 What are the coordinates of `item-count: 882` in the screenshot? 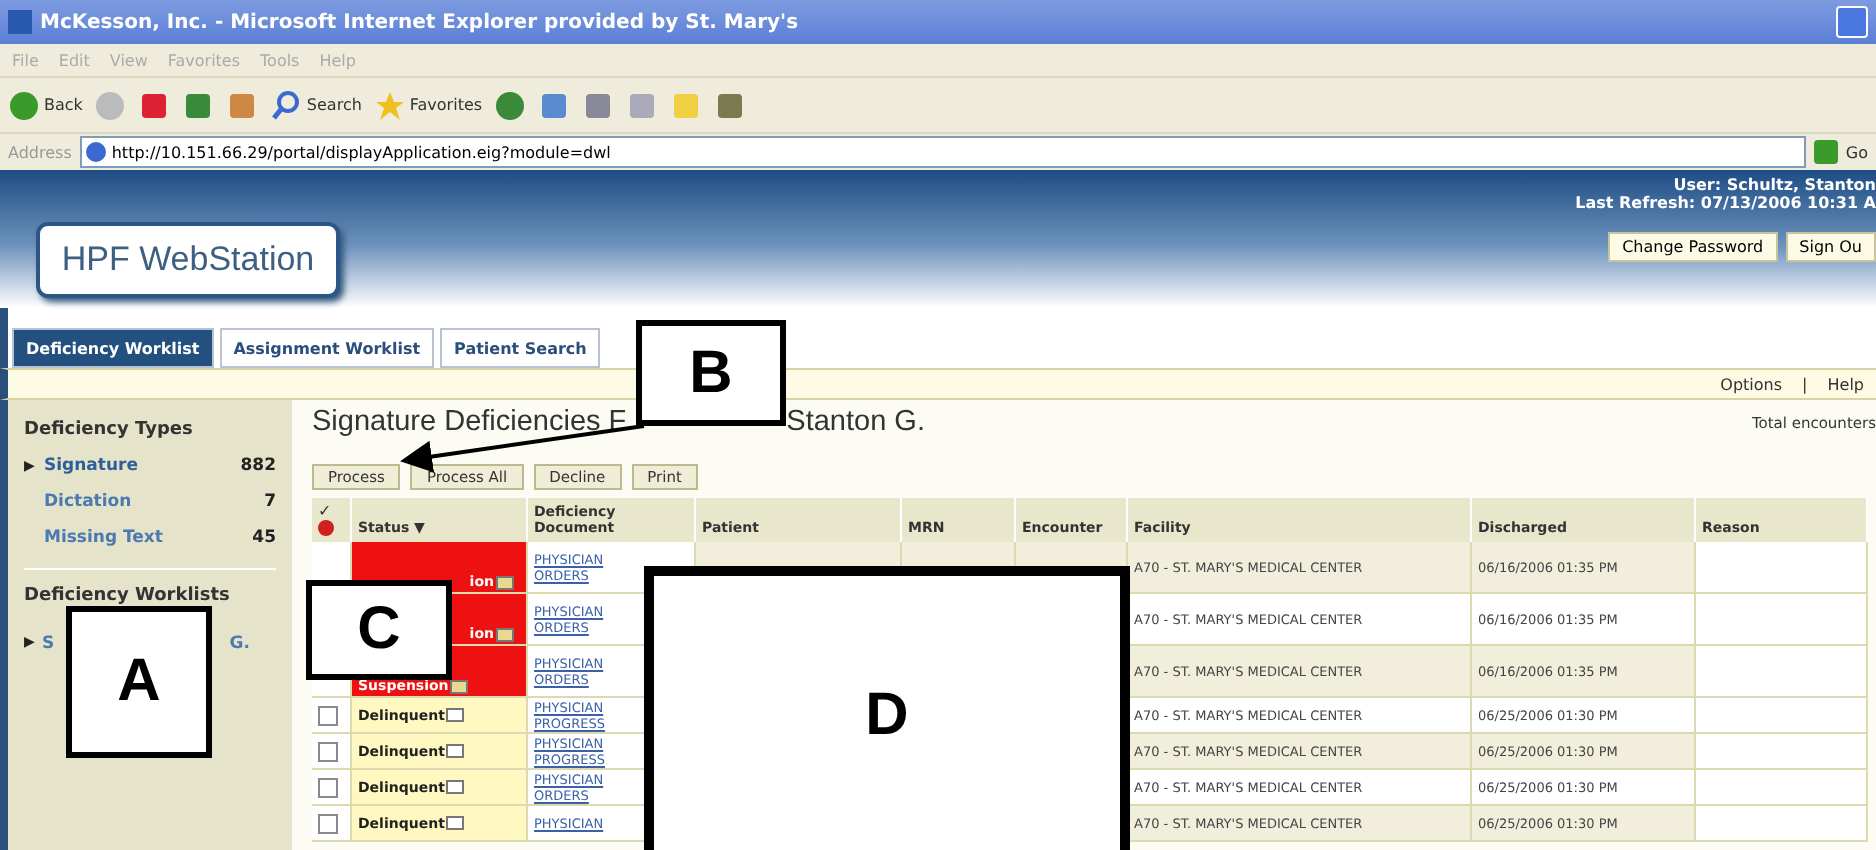 It's located at (258, 466).